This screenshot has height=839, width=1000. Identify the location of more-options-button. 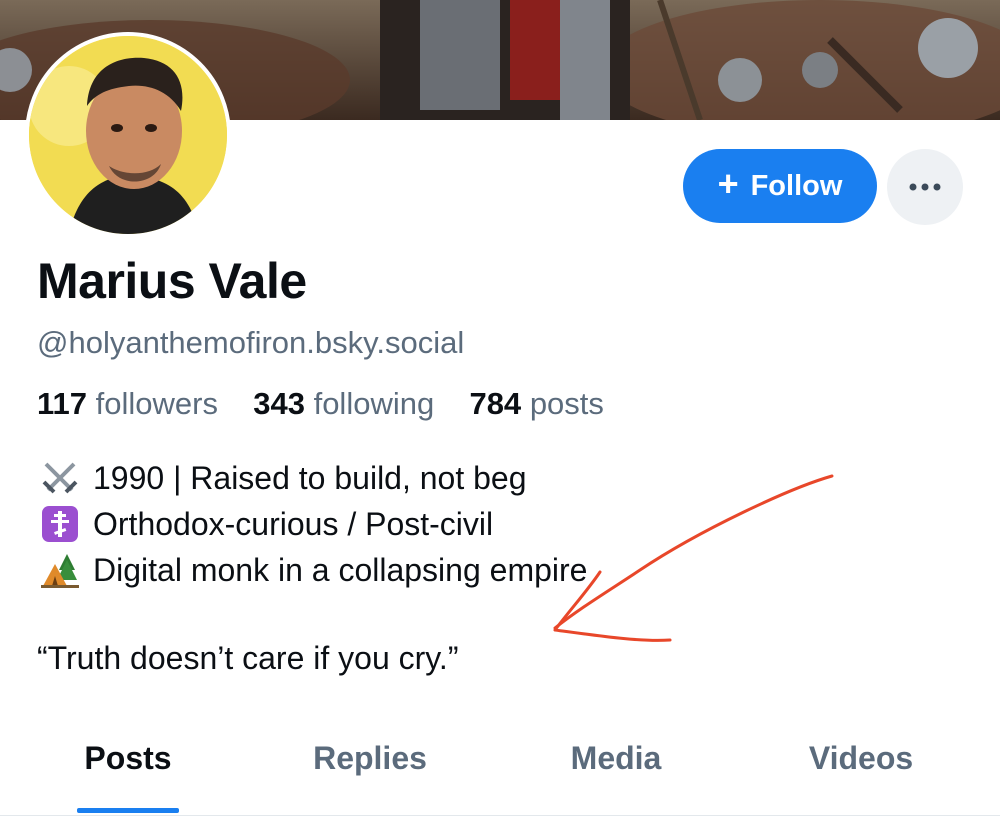
(925, 187).